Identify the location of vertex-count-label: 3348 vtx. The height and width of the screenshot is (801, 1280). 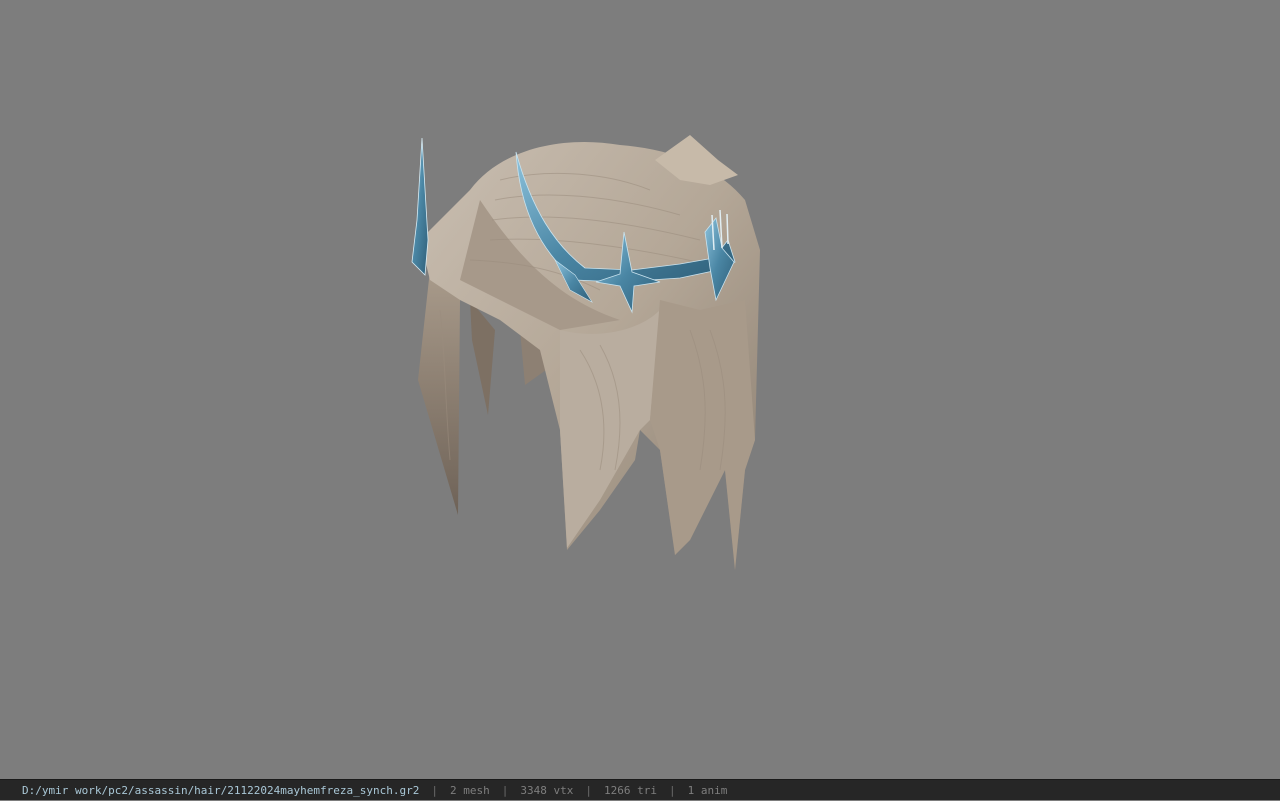
(547, 790).